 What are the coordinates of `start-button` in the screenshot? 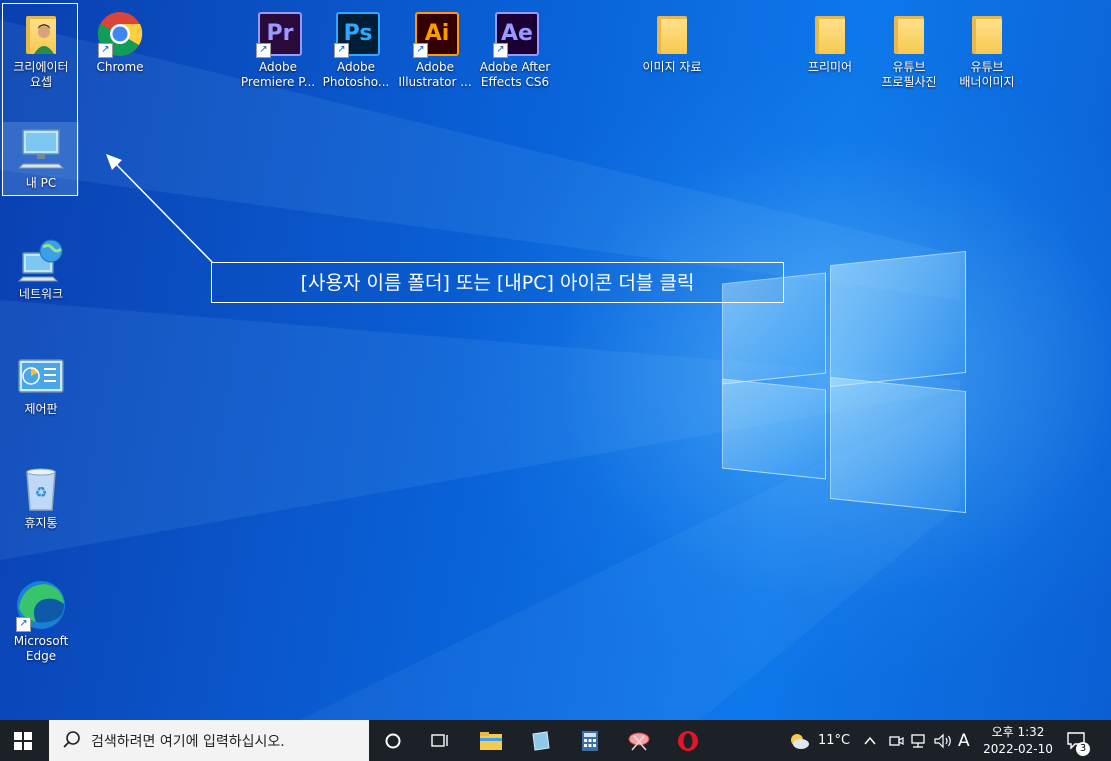 It's located at (23, 740).